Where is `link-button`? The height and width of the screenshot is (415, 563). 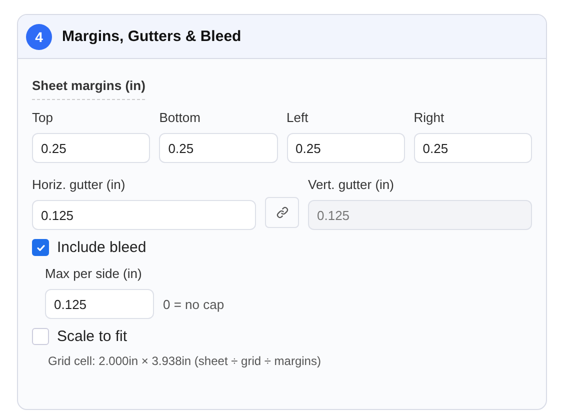 link-button is located at coordinates (282, 212).